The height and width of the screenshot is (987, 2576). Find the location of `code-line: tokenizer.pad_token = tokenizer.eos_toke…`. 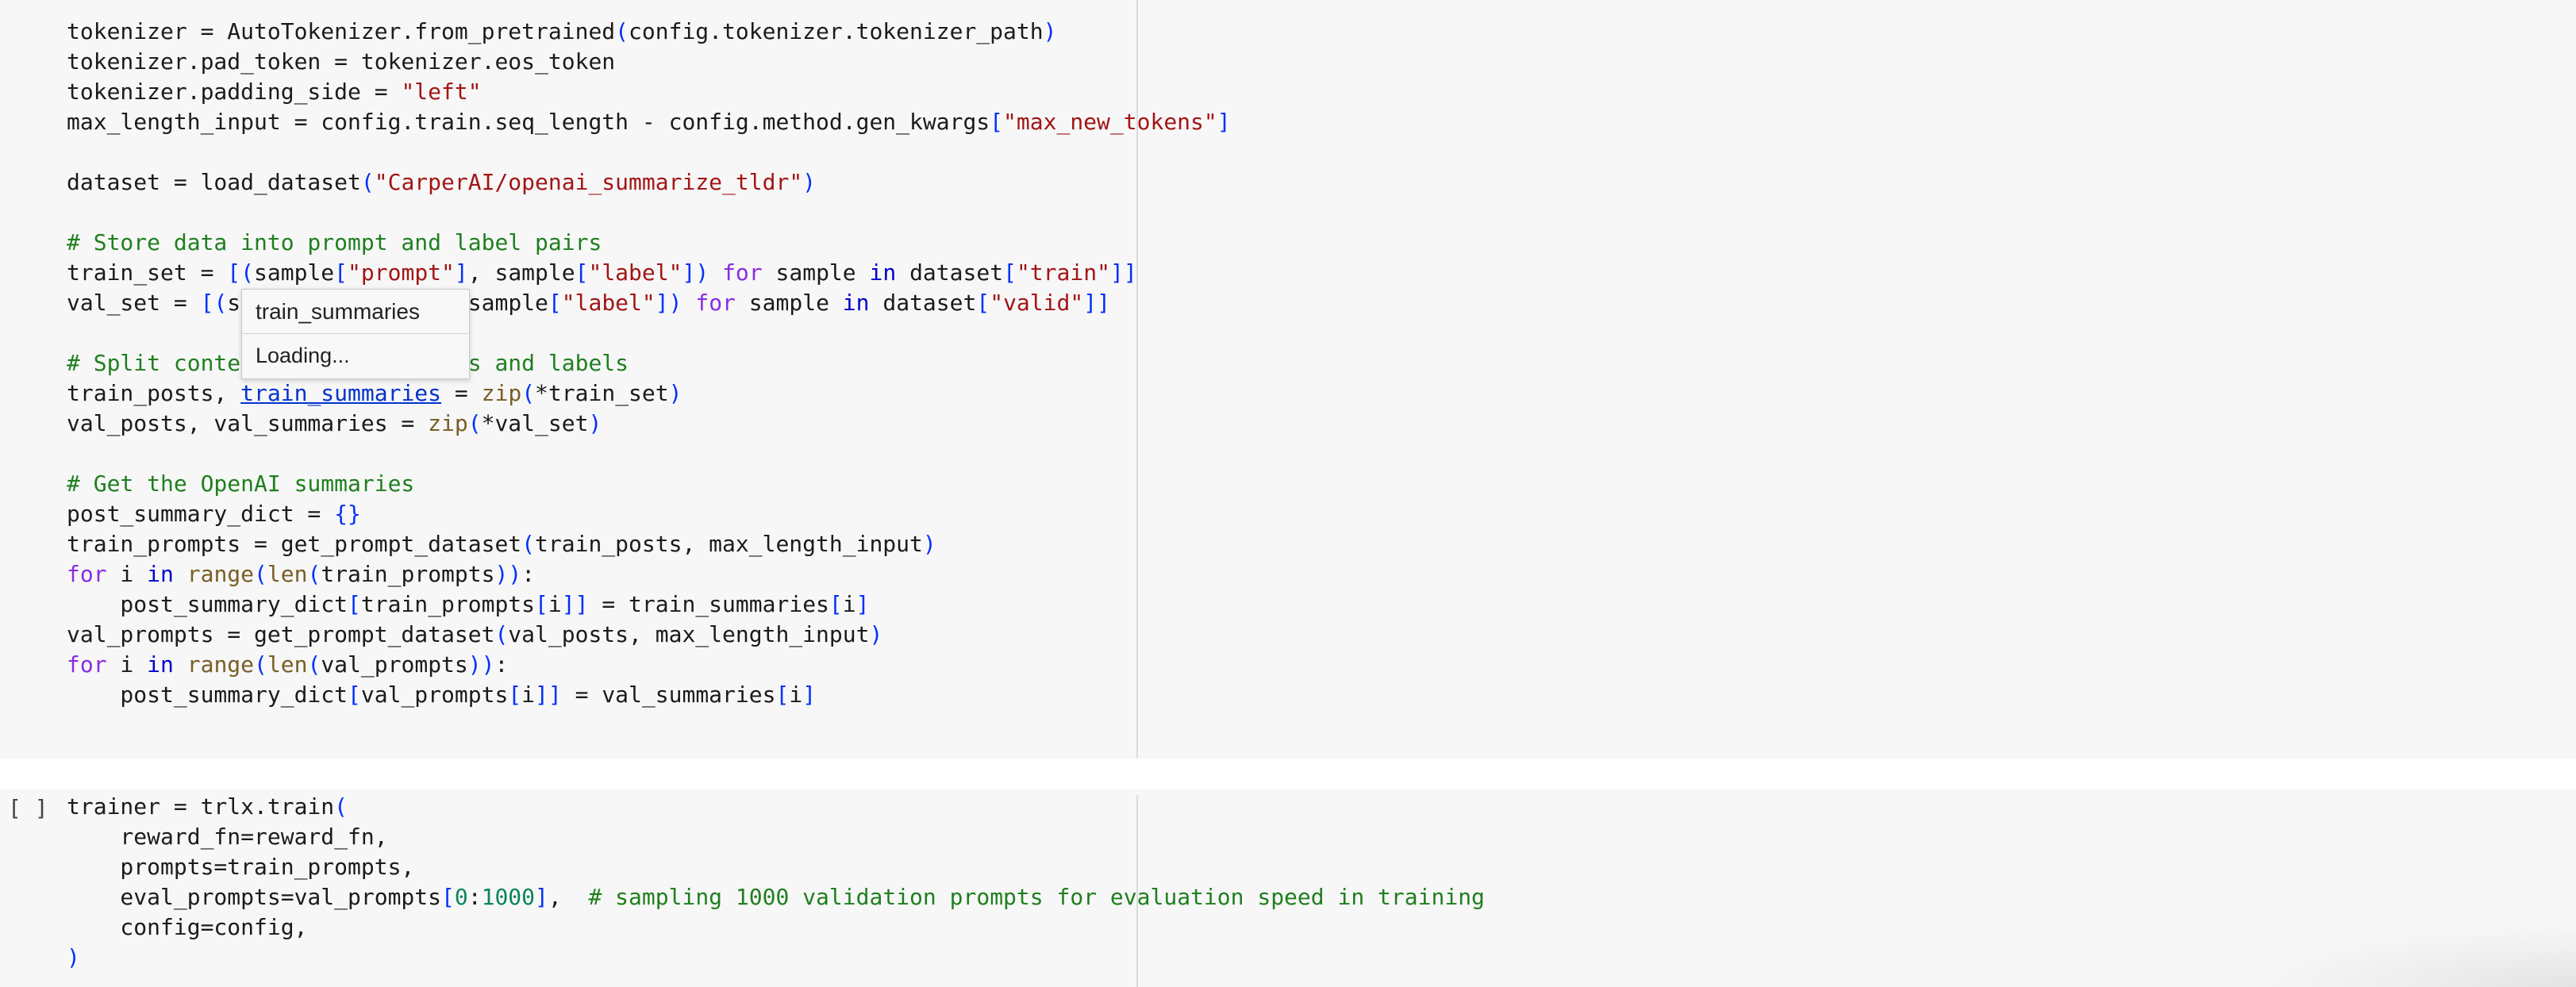

code-line: tokenizer.pad_token = tokenizer.eos_toke… is located at coordinates (649, 62).